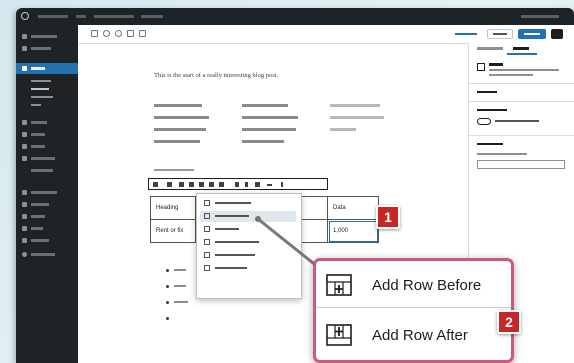 The width and height of the screenshot is (574, 363). What do you see at coordinates (211, 184) in the screenshot?
I see `wide-width-icon` at bounding box center [211, 184].